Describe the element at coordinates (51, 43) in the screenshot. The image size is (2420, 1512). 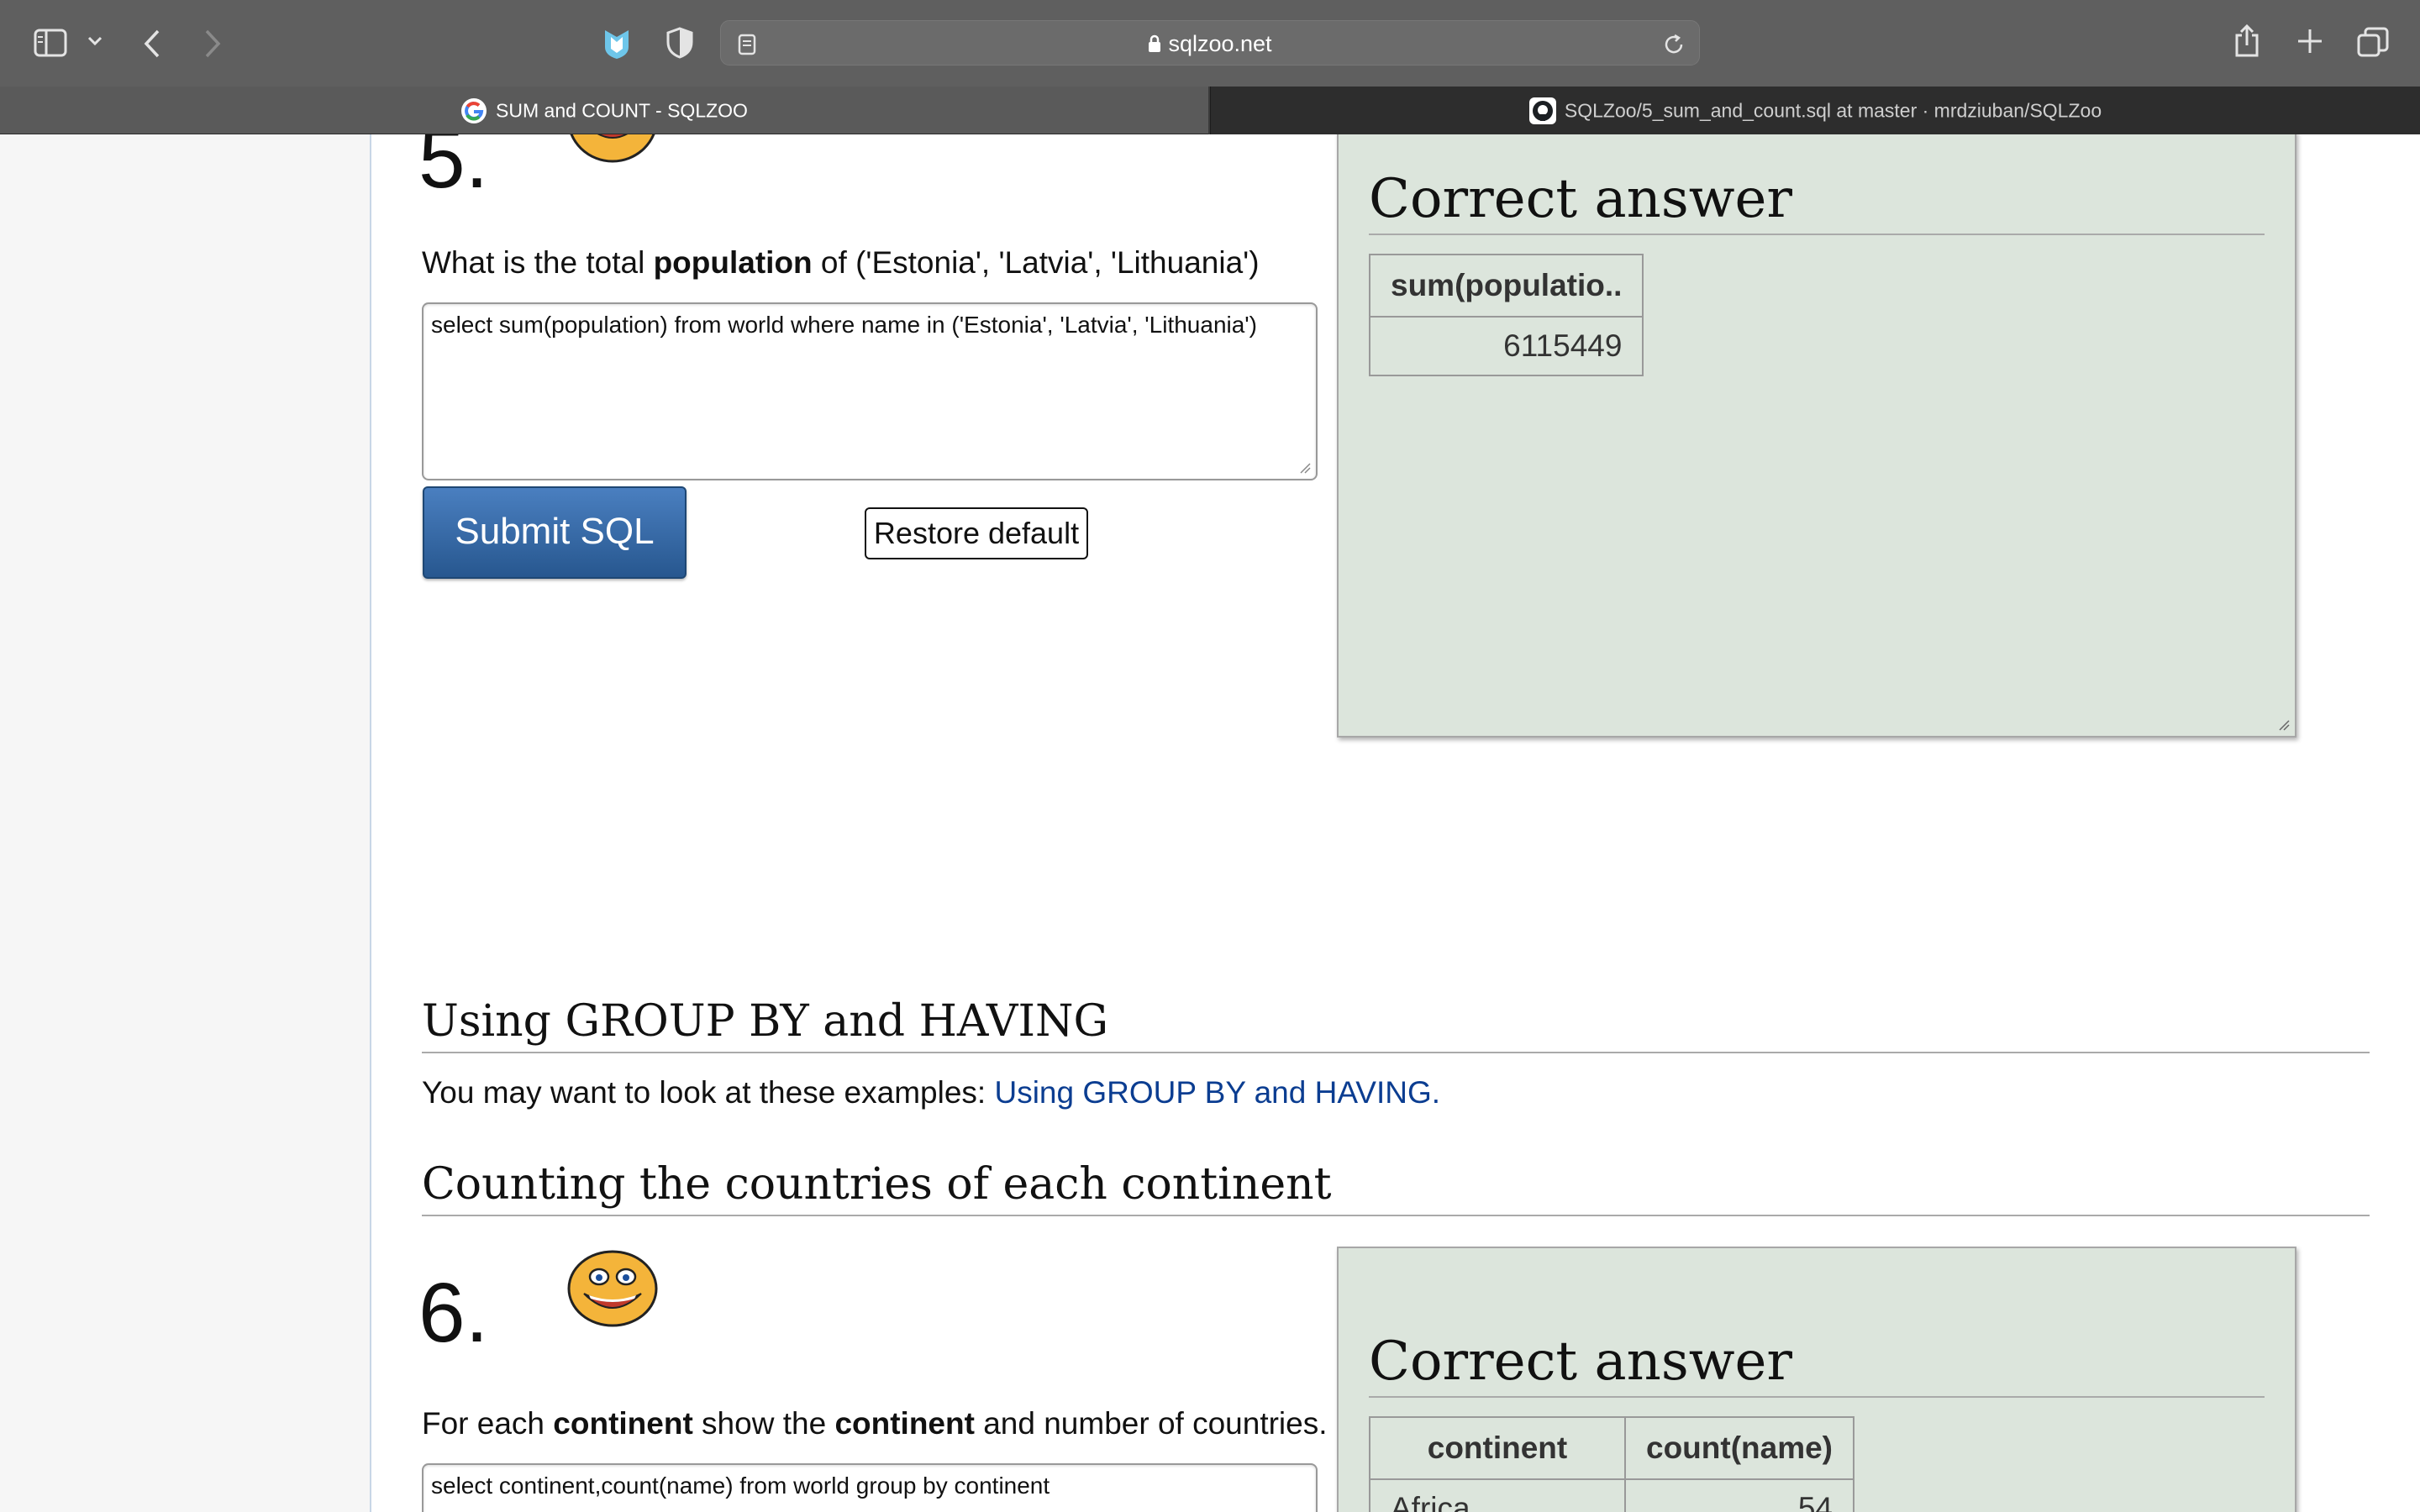
I see `sidebar-toggle-icon` at that location.